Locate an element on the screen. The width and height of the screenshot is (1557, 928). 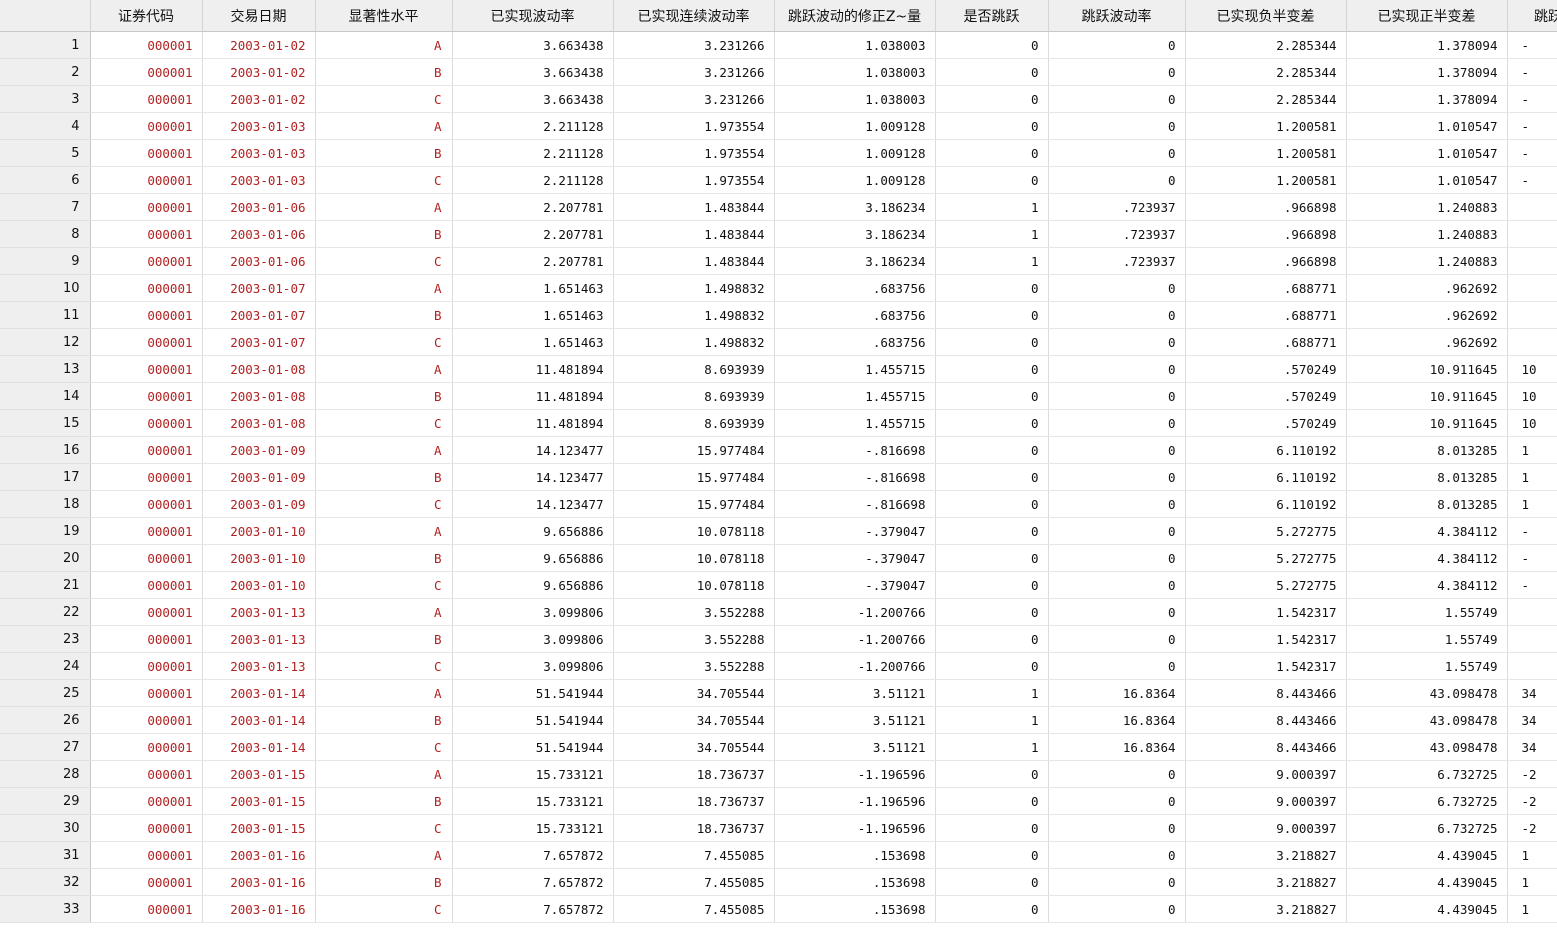
cell-negative-semivariance: 1.200581 is located at coordinates (1266, 126).